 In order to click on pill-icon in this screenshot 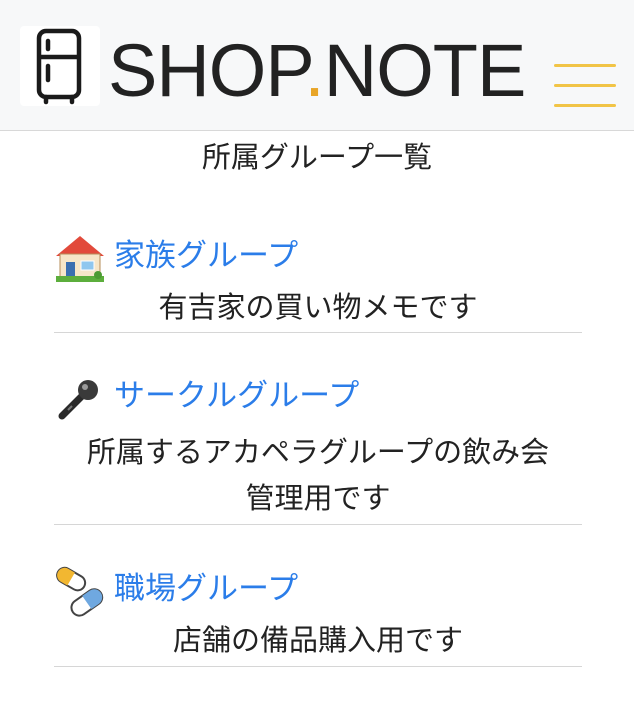, I will do `click(80, 591)`.